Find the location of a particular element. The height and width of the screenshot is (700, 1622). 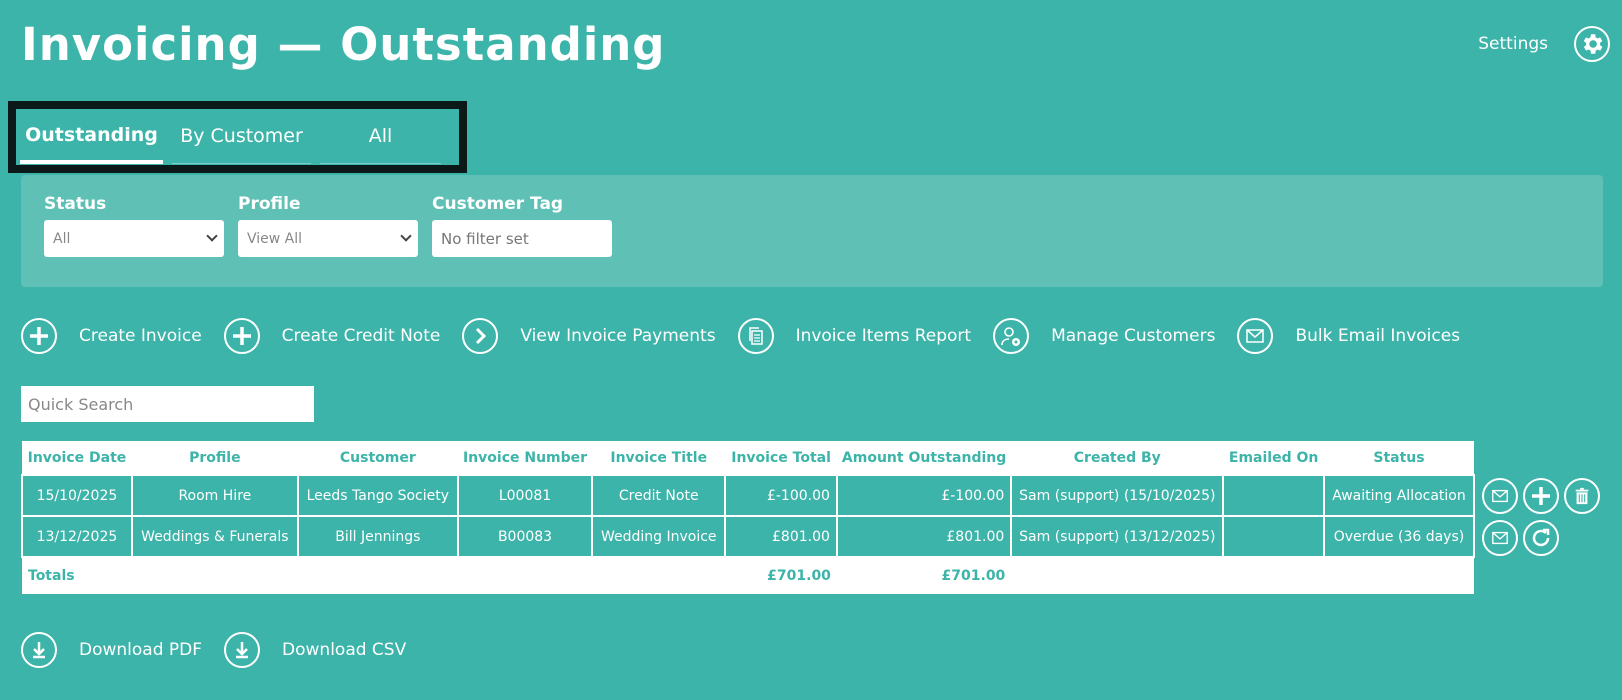

created-by-cell: Sam (support) (15/10/2025) is located at coordinates (1117, 495).